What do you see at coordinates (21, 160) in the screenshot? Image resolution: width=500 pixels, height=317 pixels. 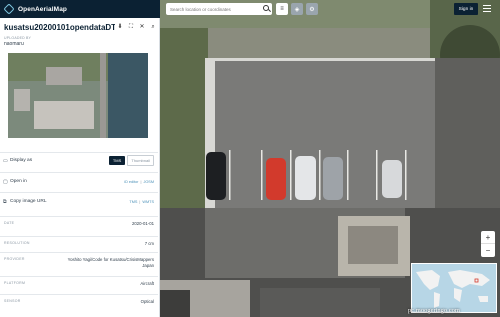 I see `display-as-label: Display as` at bounding box center [21, 160].